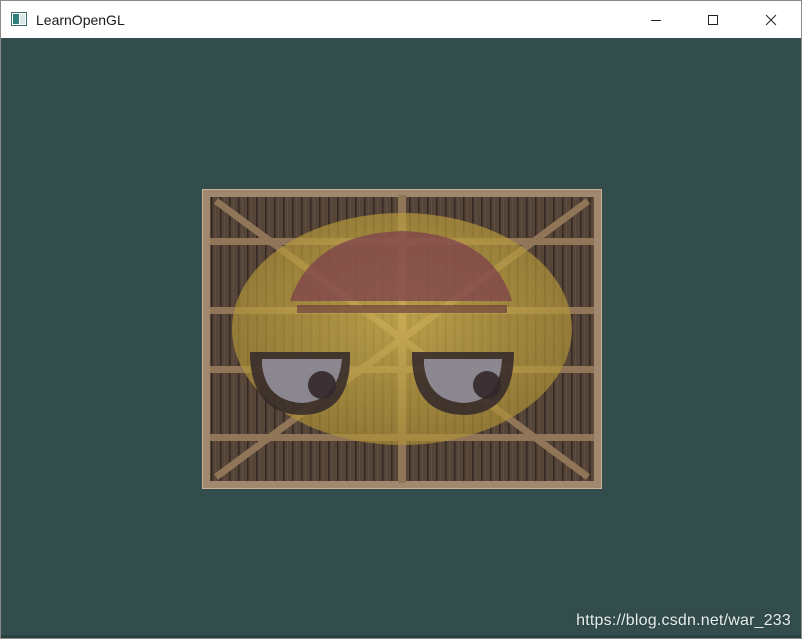 The width and height of the screenshot is (802, 639). I want to click on title-bar: LearnOpenGL, so click(401, 19).